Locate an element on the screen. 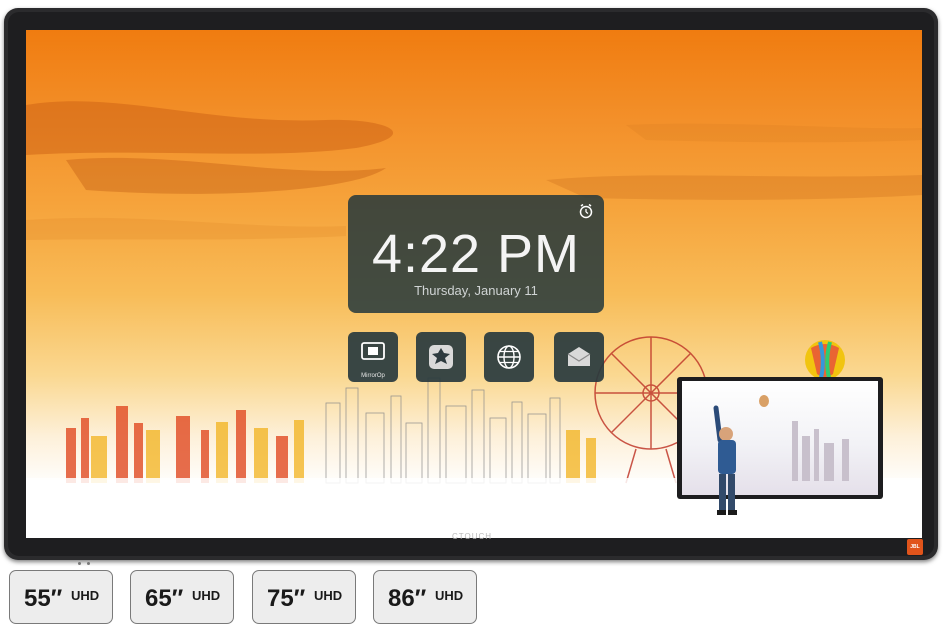  size-value: 75″ is located at coordinates (286, 598).